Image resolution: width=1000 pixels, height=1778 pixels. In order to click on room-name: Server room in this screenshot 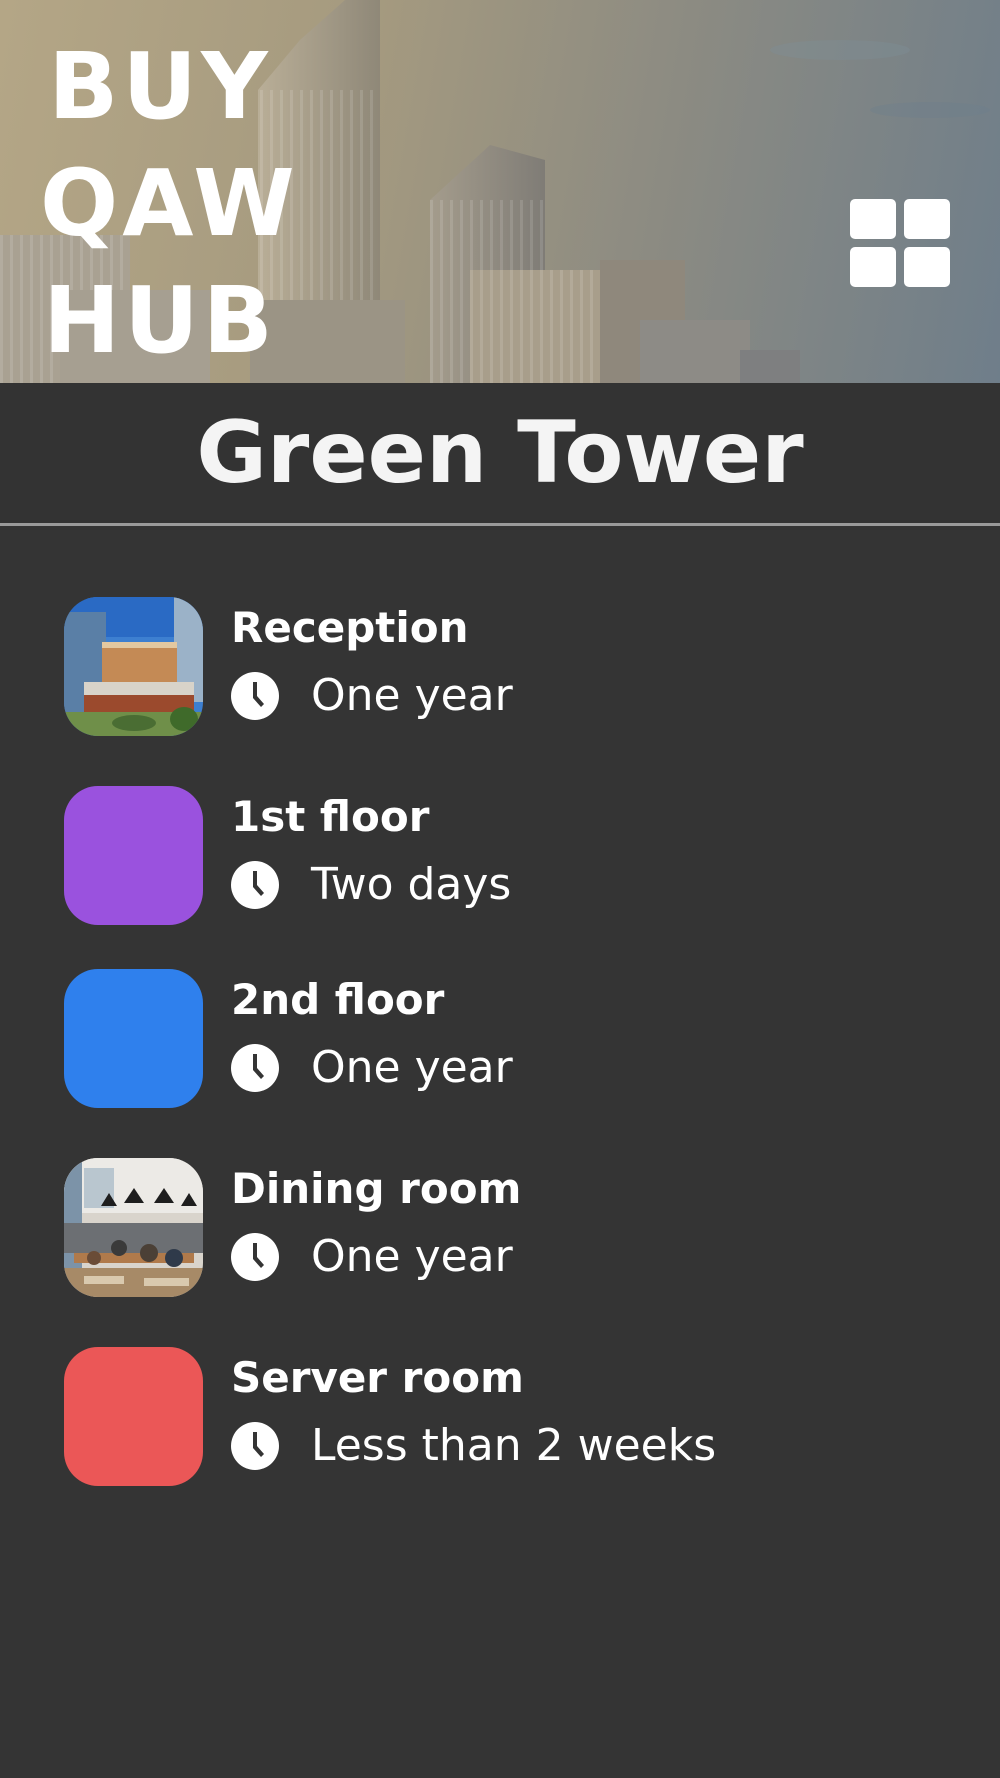, I will do `click(377, 1377)`.